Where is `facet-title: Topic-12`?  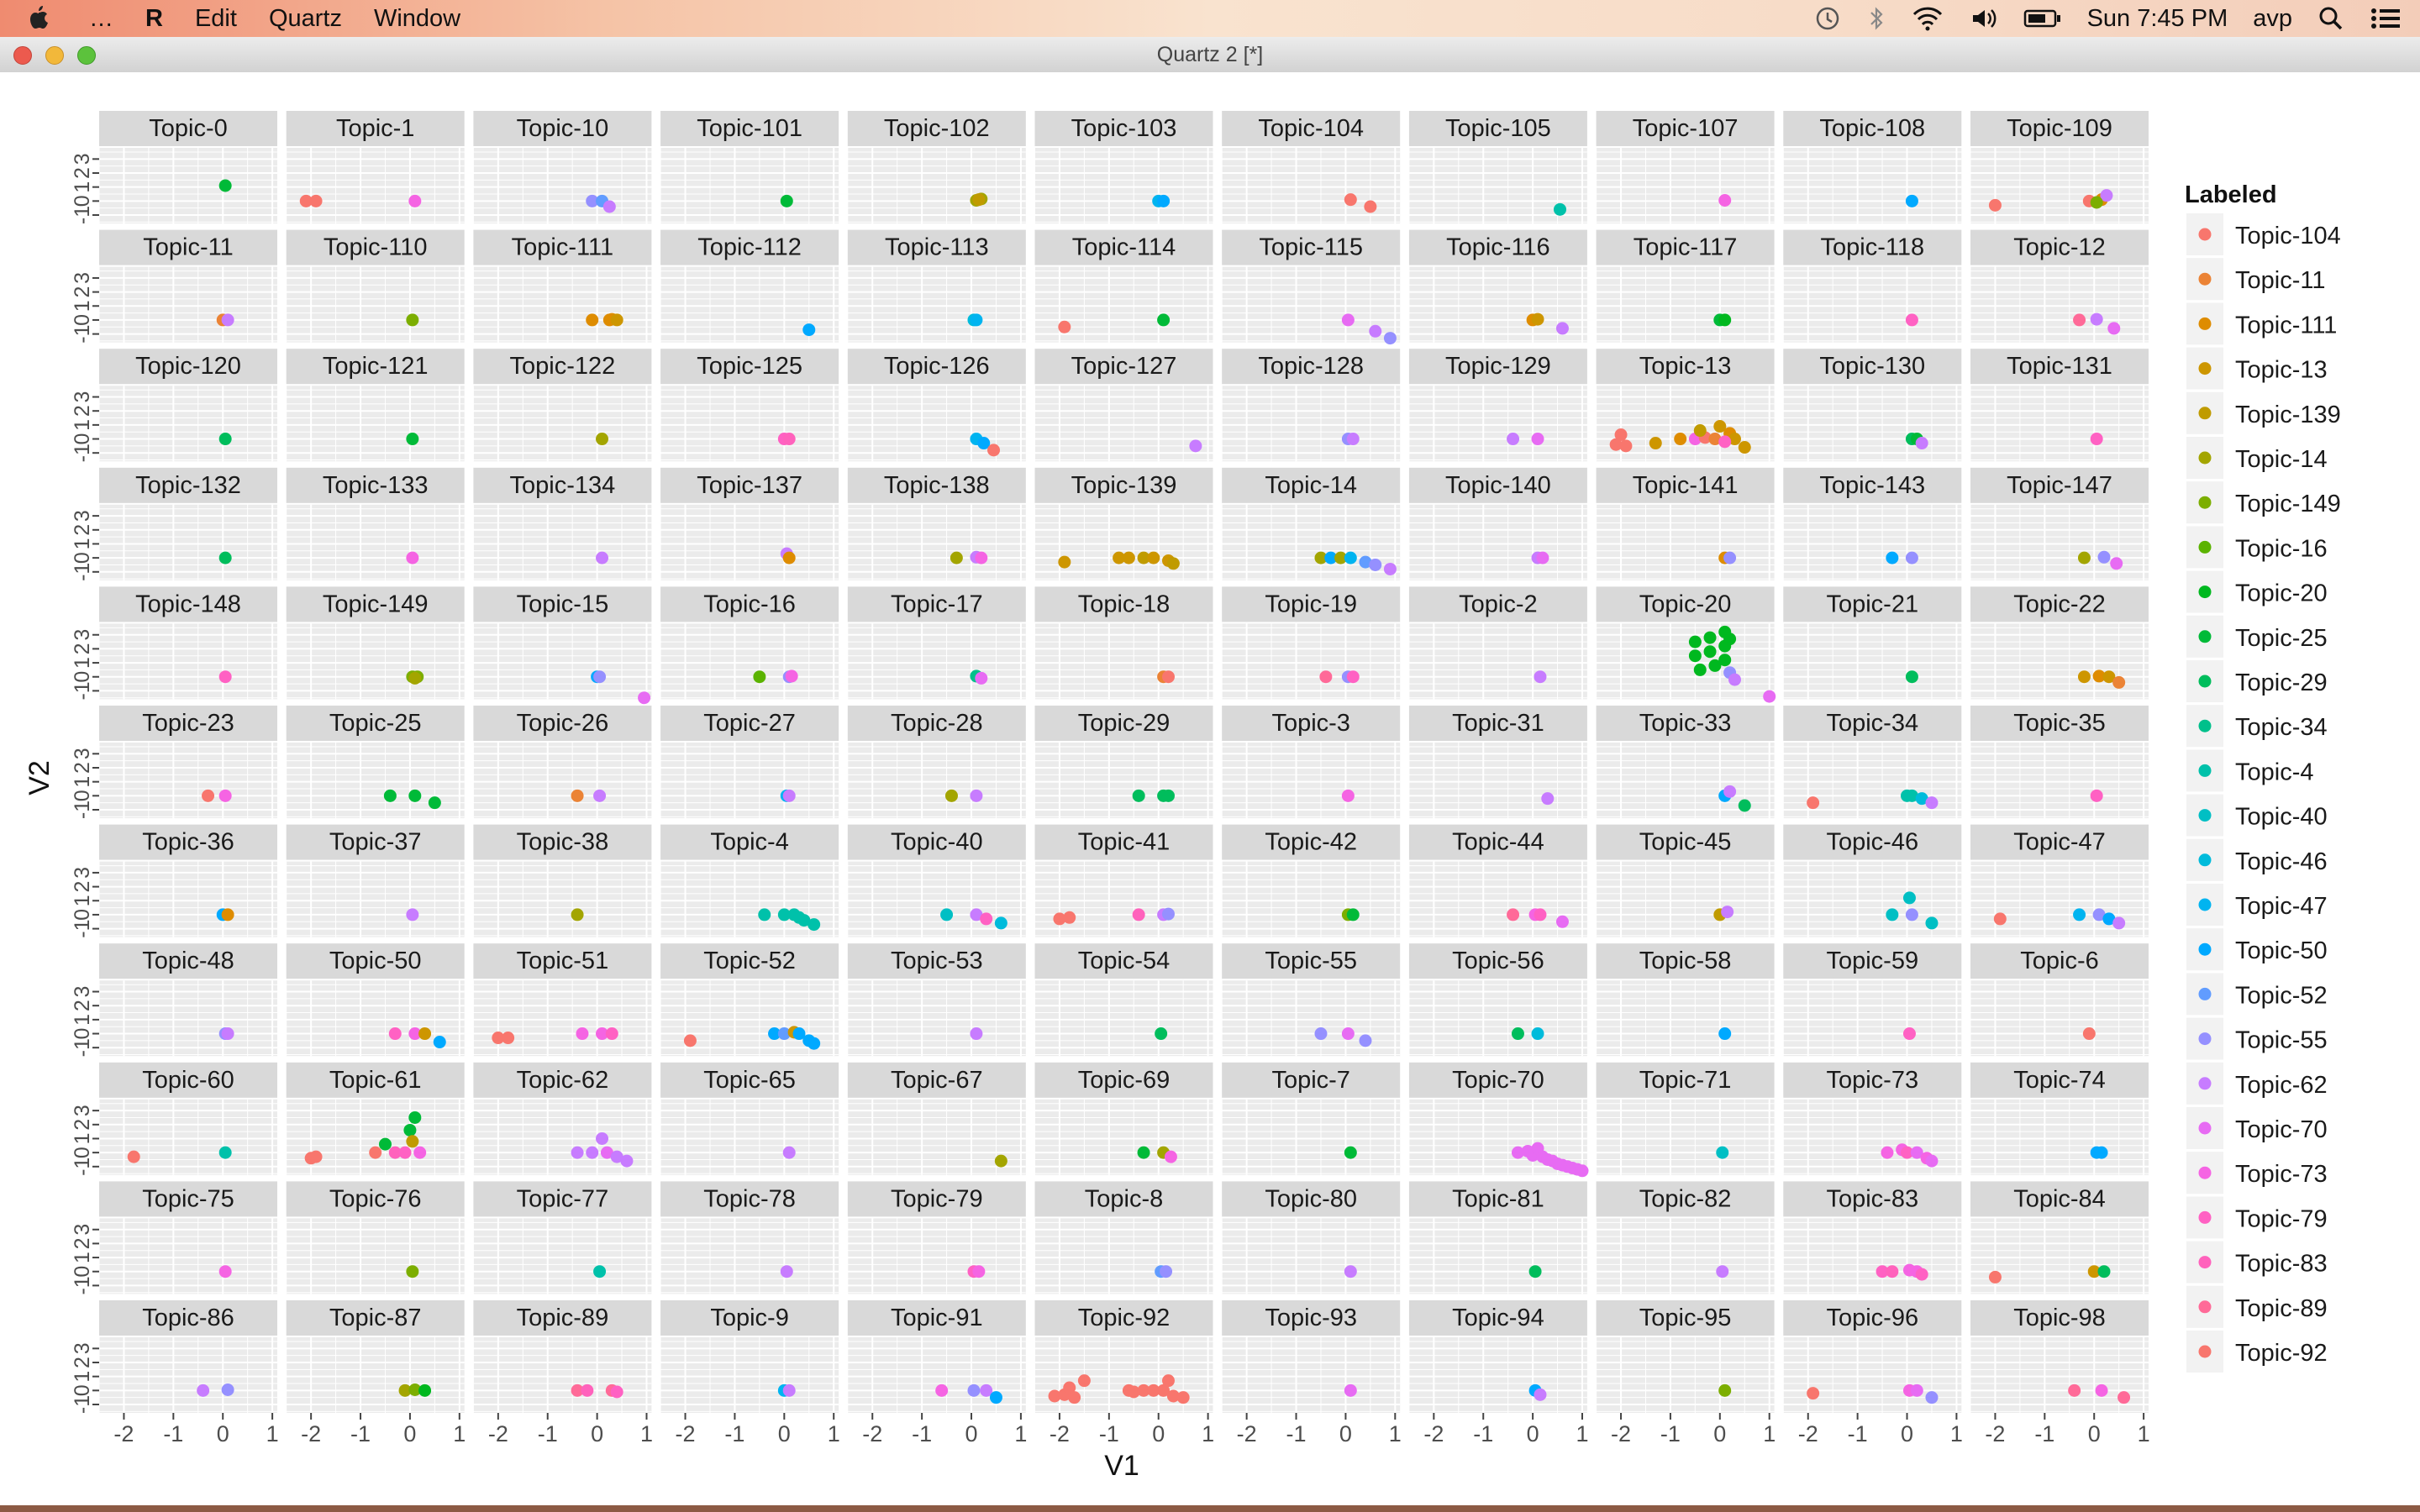 facet-title: Topic-12 is located at coordinates (2059, 247).